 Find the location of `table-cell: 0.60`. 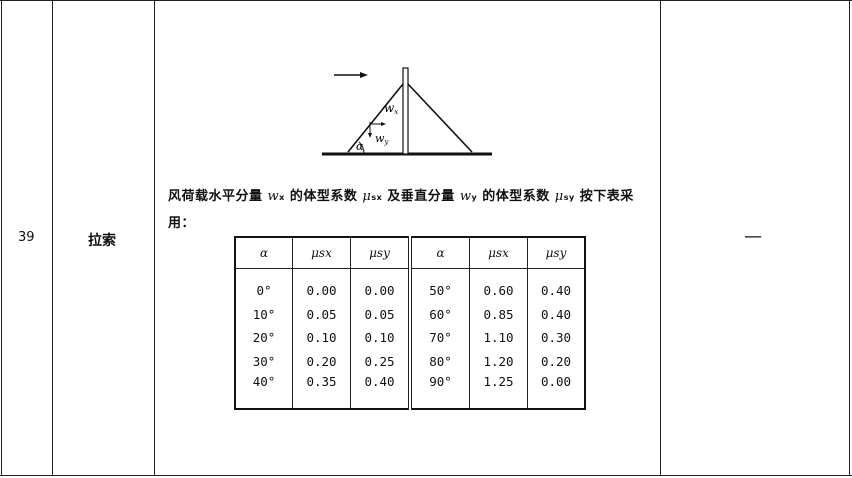

table-cell: 0.60 is located at coordinates (498, 285).